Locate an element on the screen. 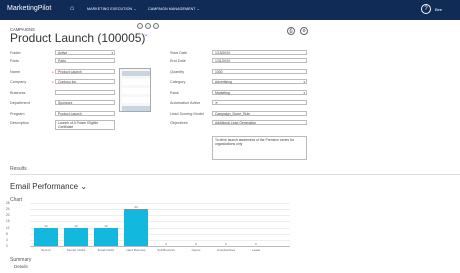 Image resolution: width=460 pixels, height=273 pixels. chart-category-label-2: Email Clicks is located at coordinates (106, 250).